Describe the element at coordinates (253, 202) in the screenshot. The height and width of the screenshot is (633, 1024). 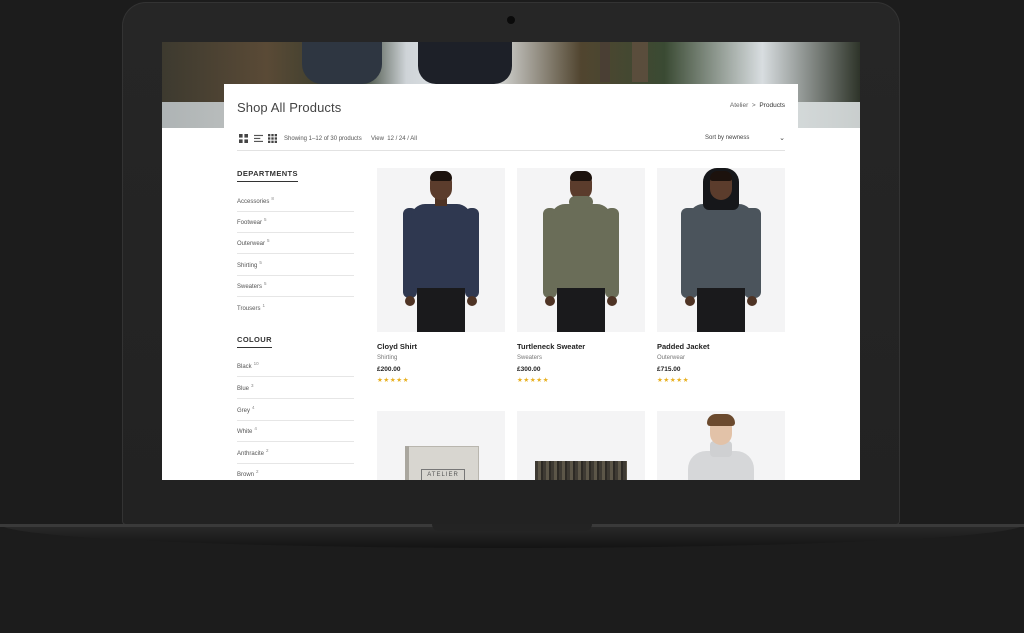
I see `filter-label: Accessories` at that location.